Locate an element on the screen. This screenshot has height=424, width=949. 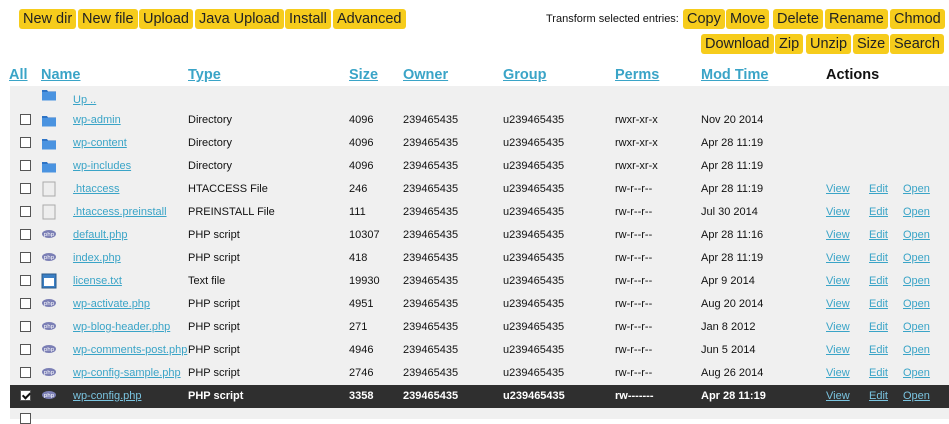
delete-button: Delete is located at coordinates (798, 19).